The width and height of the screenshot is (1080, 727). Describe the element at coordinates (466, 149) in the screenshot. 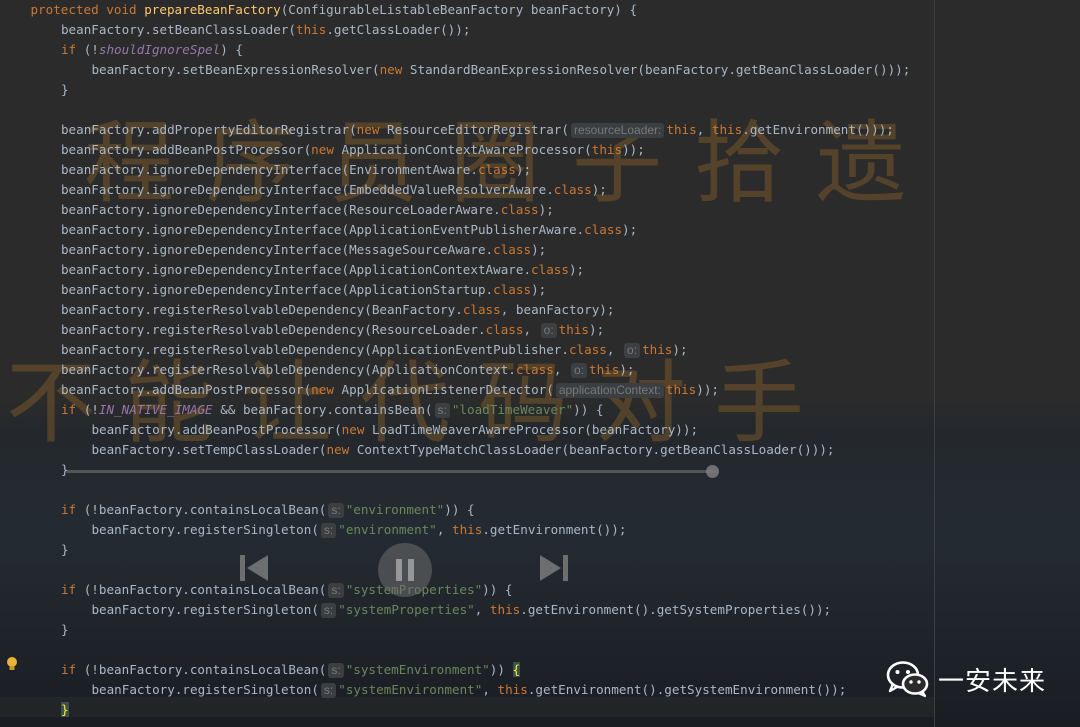

I see `code-text: ApplicationContextAwareProcessor(` at that location.